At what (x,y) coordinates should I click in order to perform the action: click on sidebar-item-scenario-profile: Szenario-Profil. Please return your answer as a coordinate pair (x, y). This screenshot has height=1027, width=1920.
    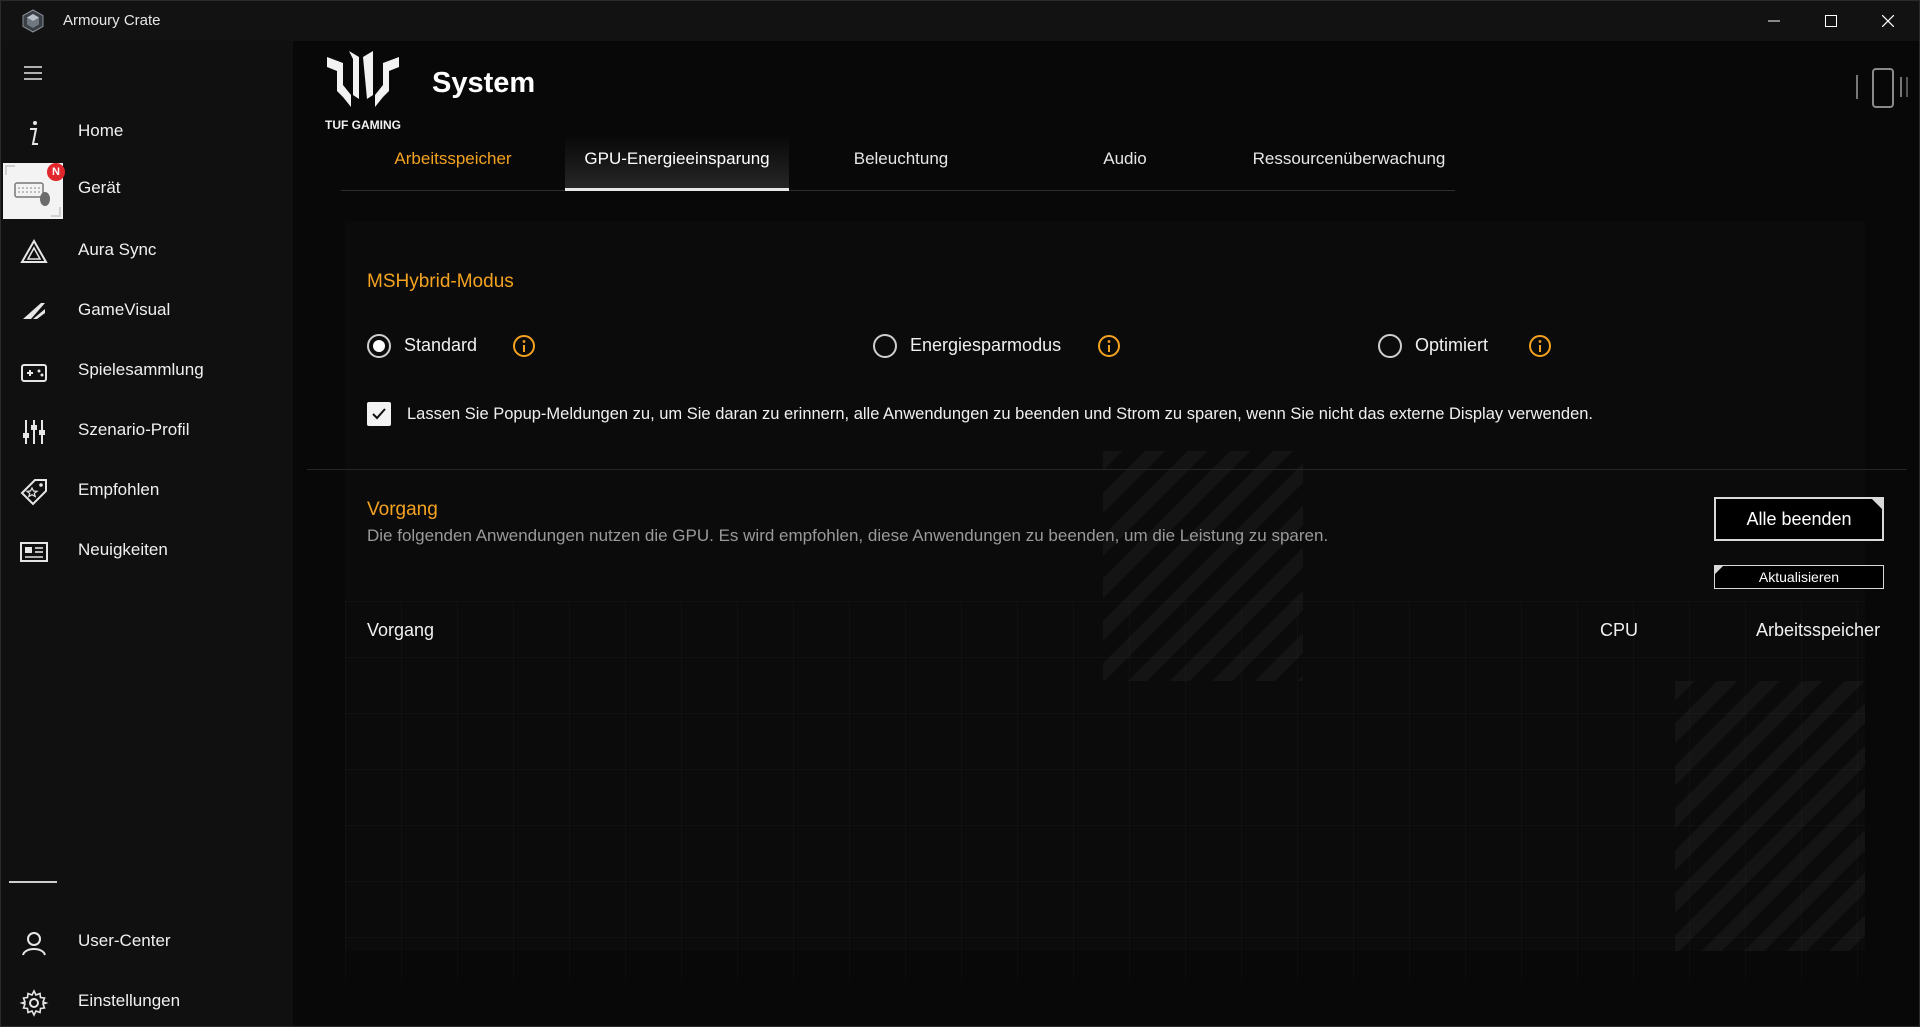
    Looking at the image, I should click on (147, 431).